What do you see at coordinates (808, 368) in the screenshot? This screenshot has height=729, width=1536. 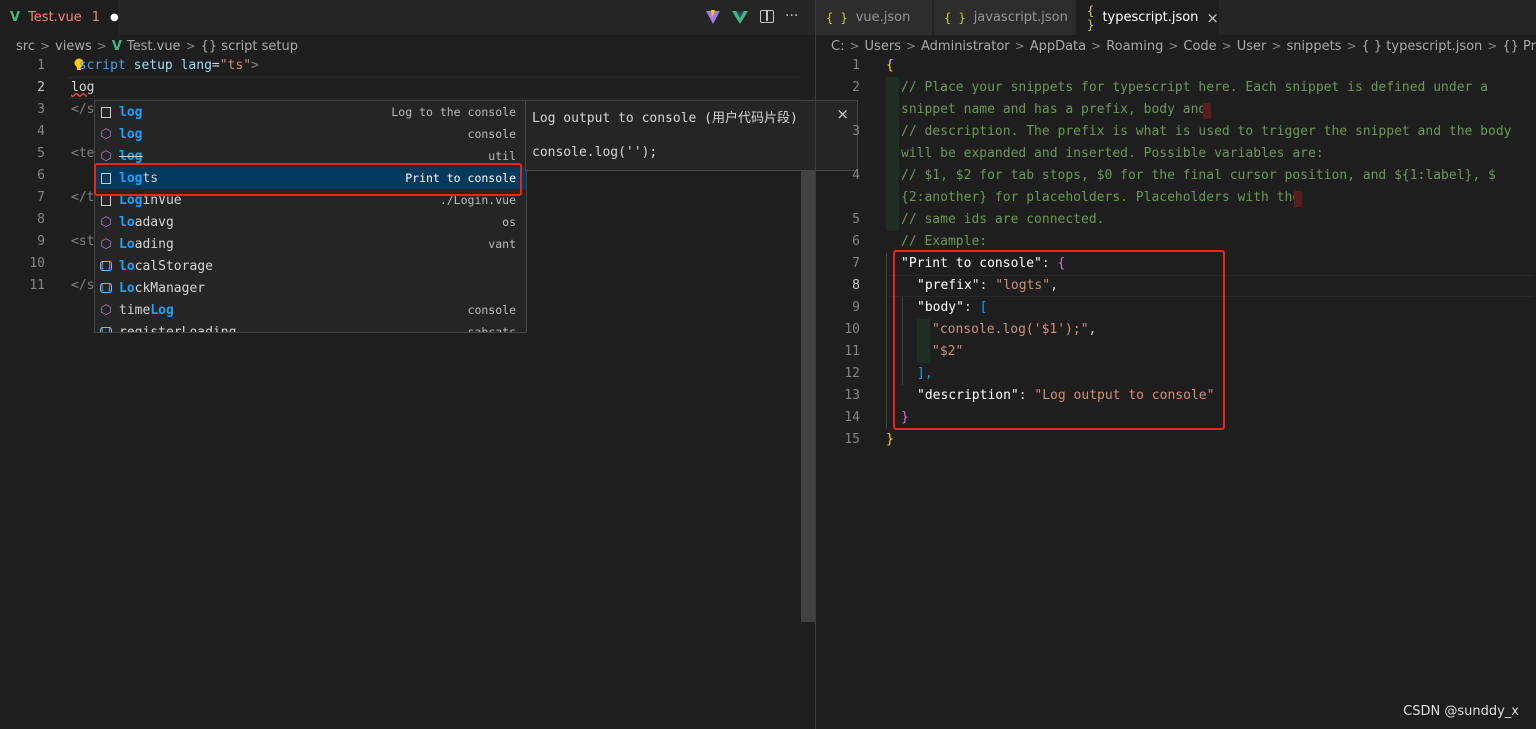 I see `scrollbar` at bounding box center [808, 368].